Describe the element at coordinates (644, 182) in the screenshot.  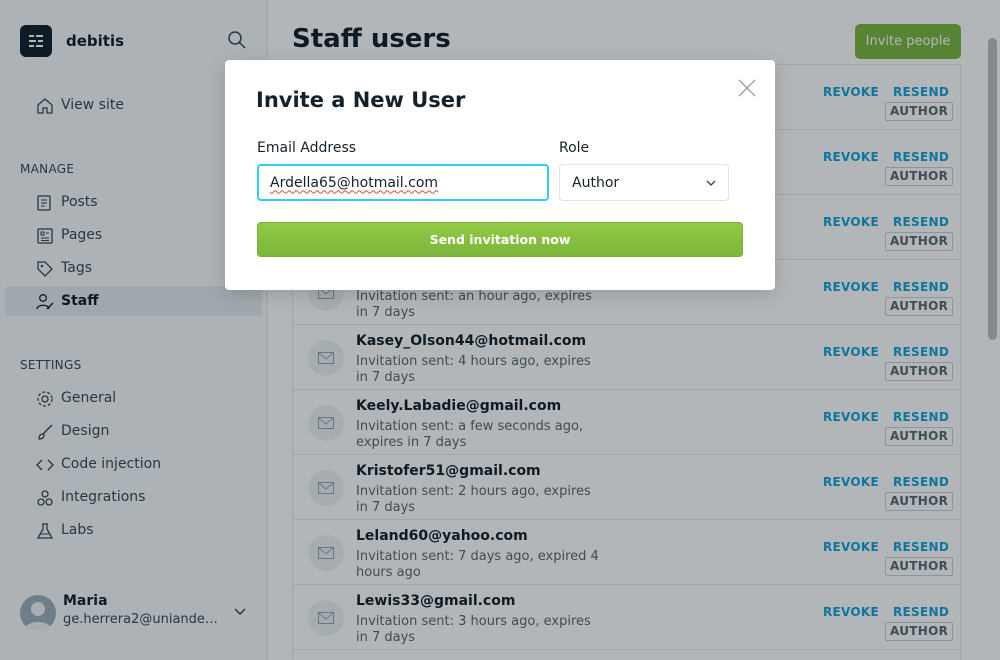
I see `role-select: Author` at that location.